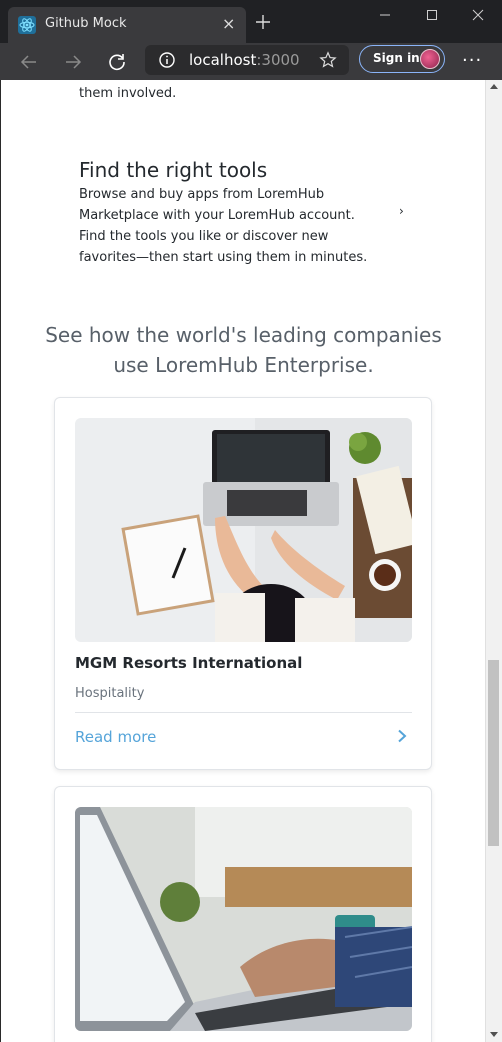  What do you see at coordinates (278, 60) in the screenshot?
I see `url-port: :3000` at bounding box center [278, 60].